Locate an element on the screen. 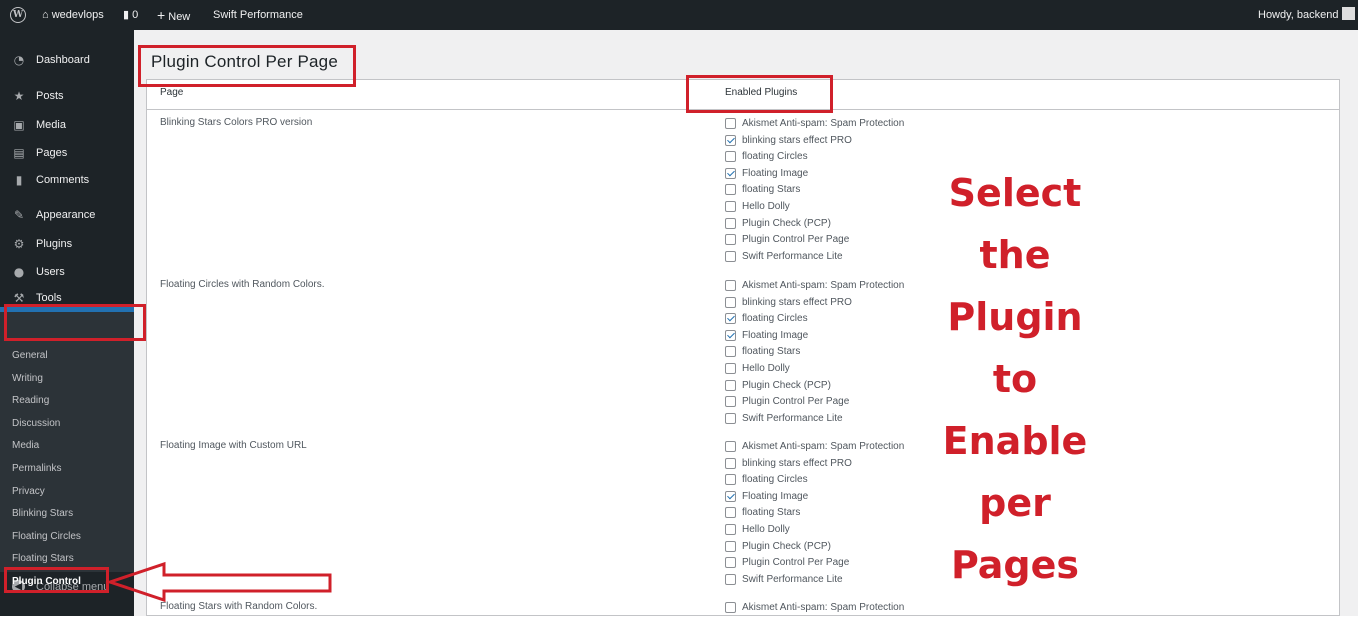  submenu-item-writing: Writing is located at coordinates (27, 379).